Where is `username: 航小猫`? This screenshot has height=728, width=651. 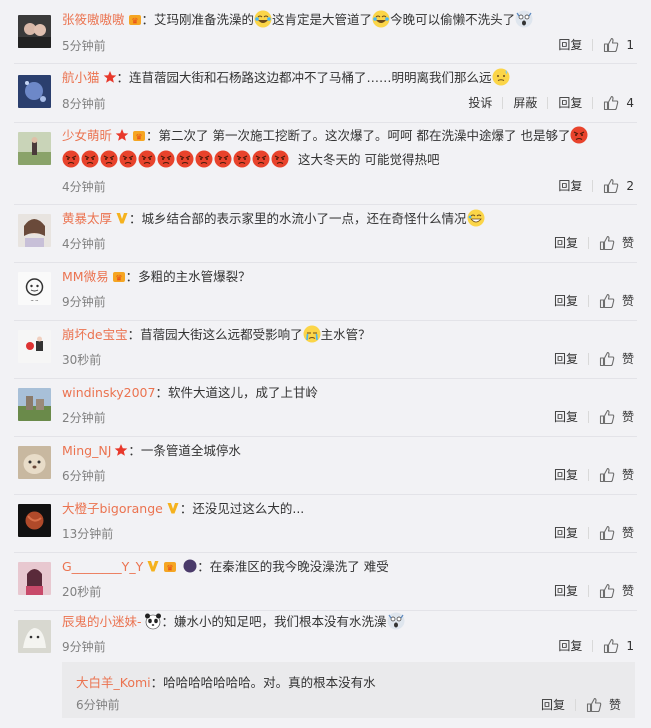 username: 航小猫 is located at coordinates (81, 77).